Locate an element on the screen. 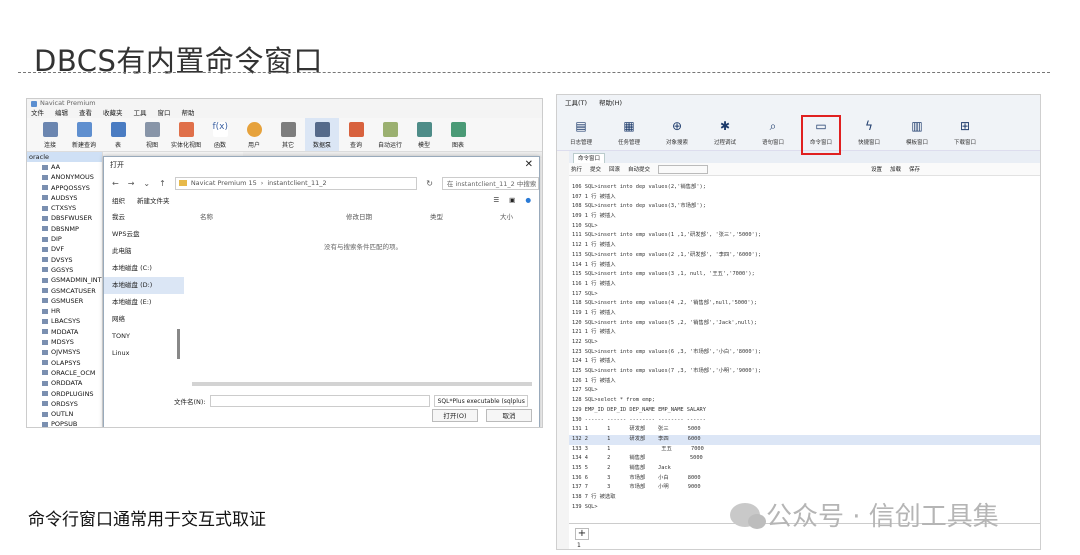 This screenshot has height=555, width=1080. close-icon: ✕ is located at coordinates (529, 164).